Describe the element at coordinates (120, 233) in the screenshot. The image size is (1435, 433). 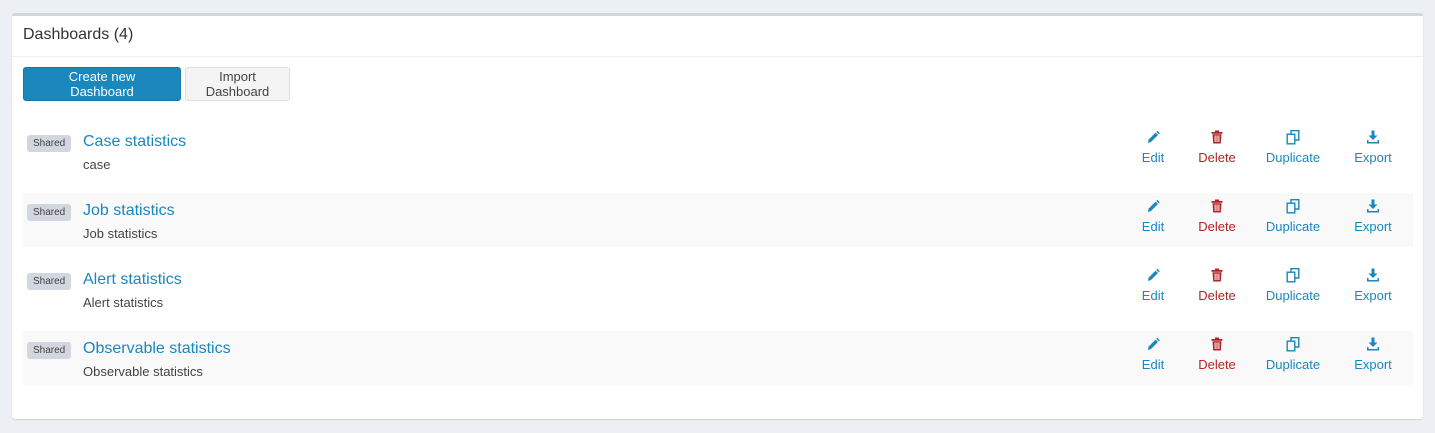
I see `dashboard-description: Job statistics` at that location.